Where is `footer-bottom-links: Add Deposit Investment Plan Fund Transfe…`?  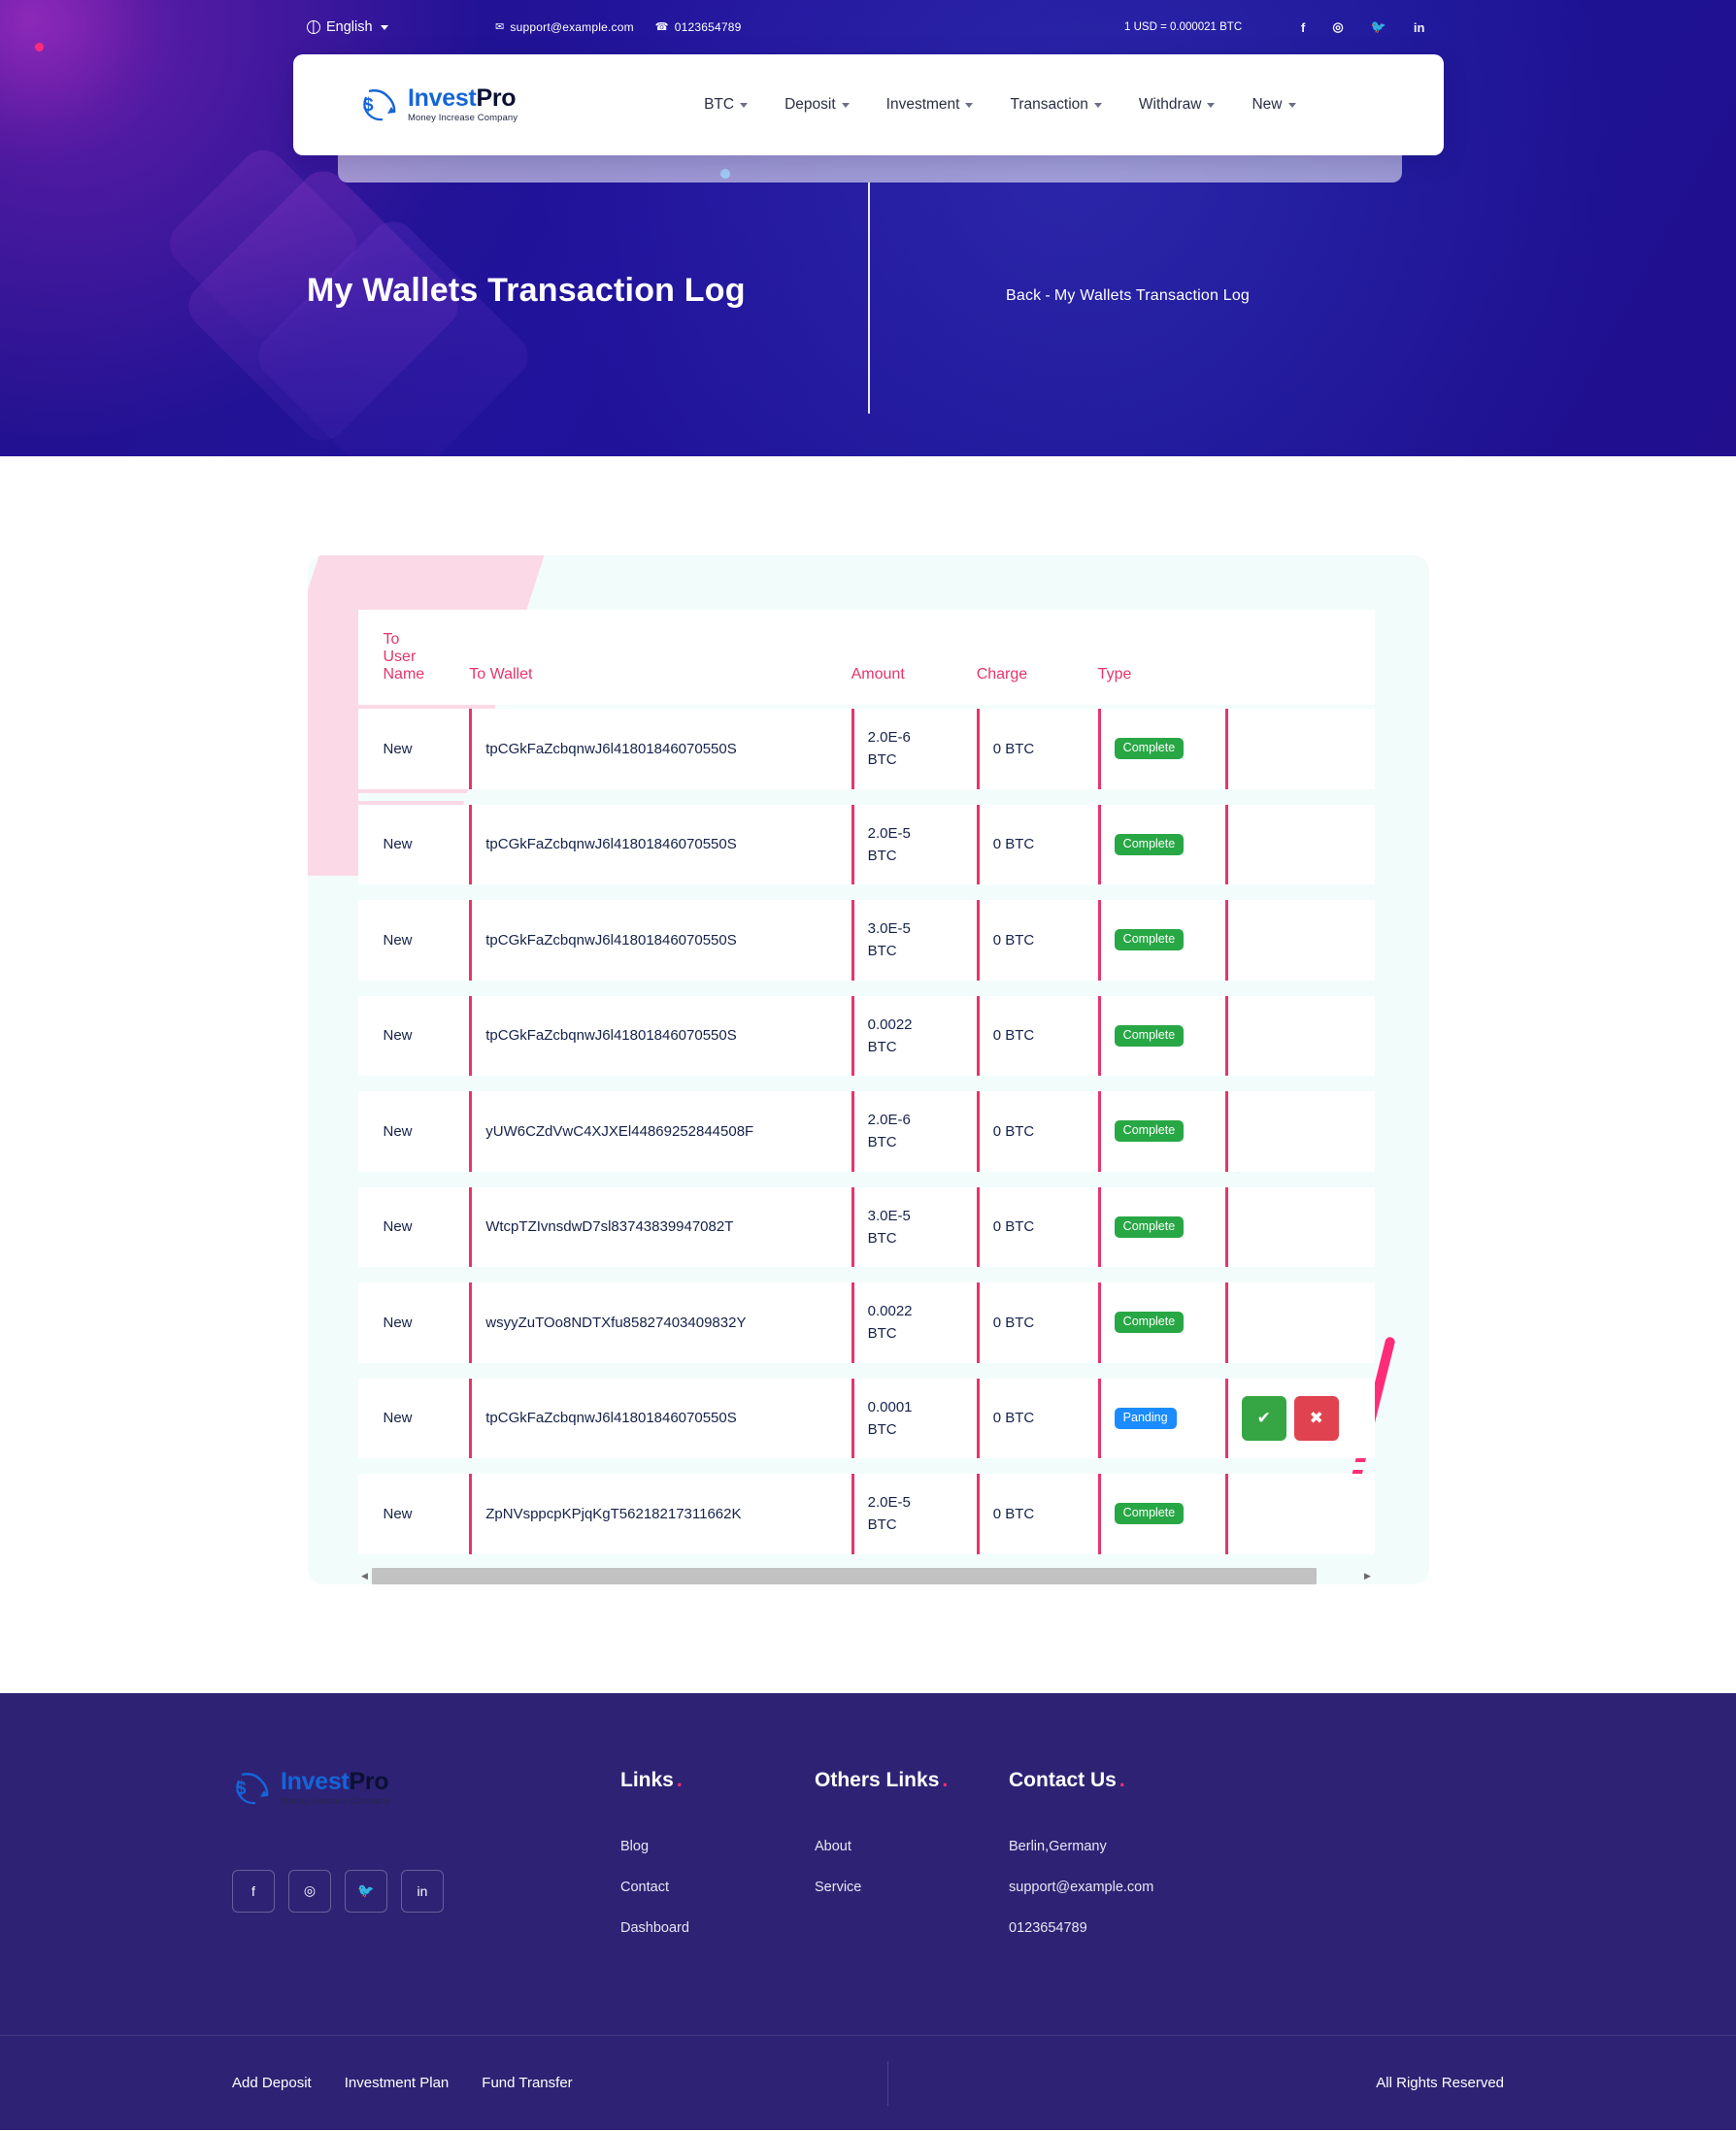 footer-bottom-links: Add Deposit Investment Plan Fund Transfe… is located at coordinates (402, 2083).